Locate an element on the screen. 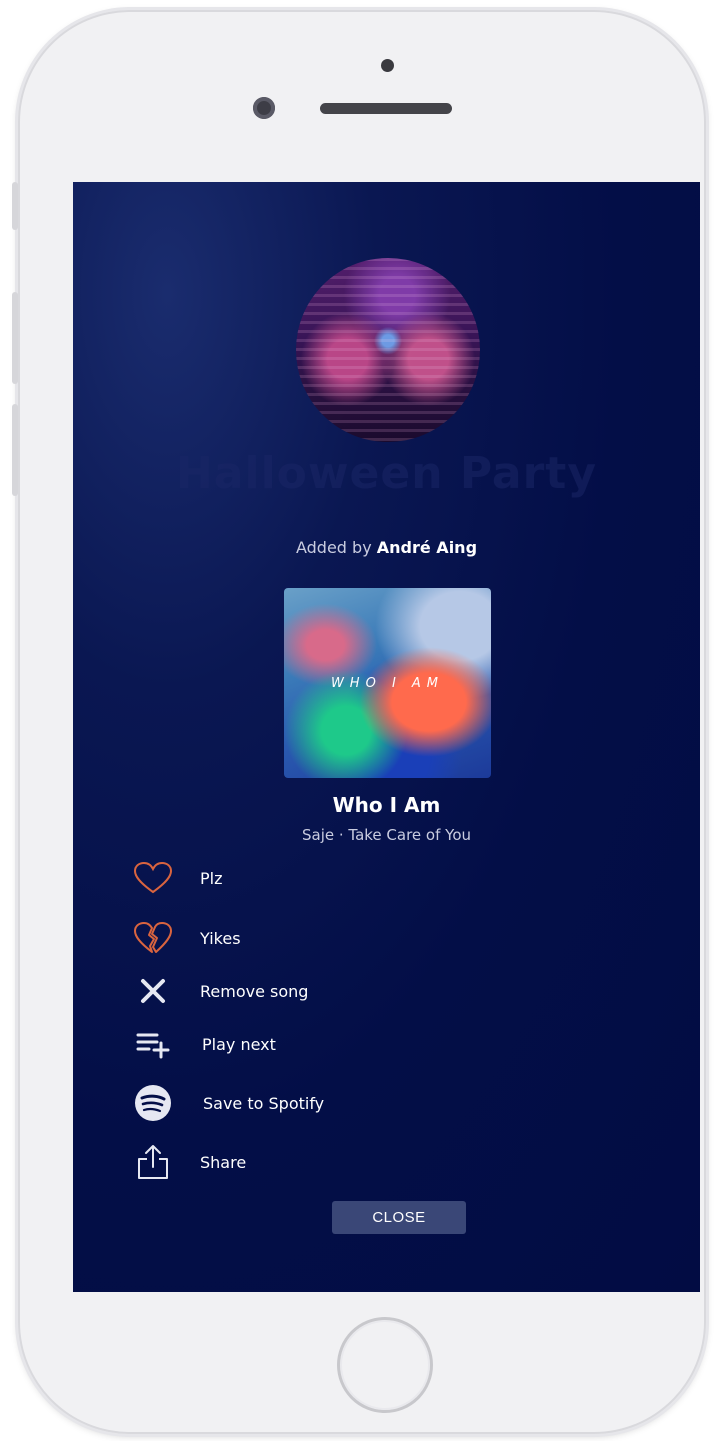 Image resolution: width=717 pixels, height=1441 pixels. home-button is located at coordinates (385, 1365).